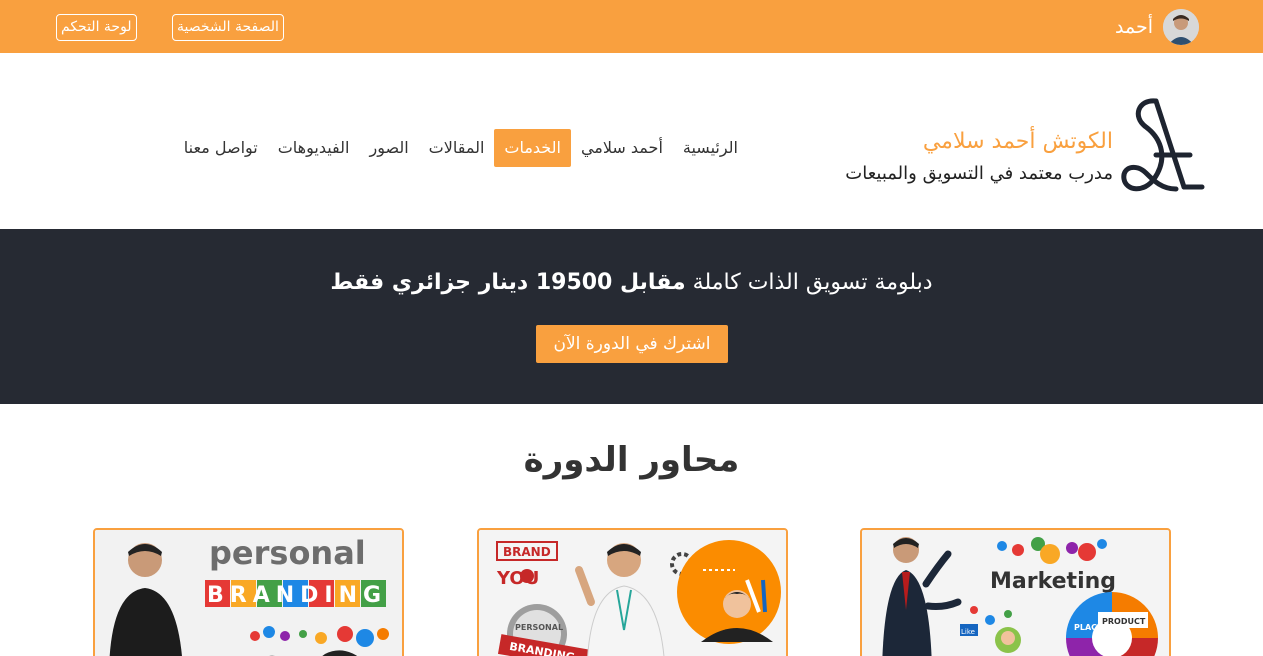  I want to click on card3-text-2: PLACE, so click(1088, 627).